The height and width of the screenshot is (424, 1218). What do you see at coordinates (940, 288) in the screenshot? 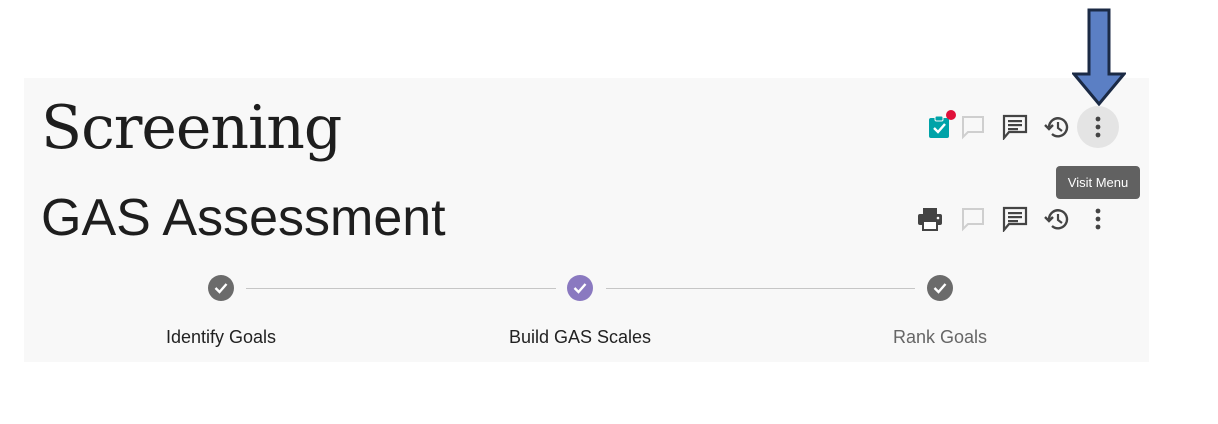
I see `step-3-check-icon` at bounding box center [940, 288].